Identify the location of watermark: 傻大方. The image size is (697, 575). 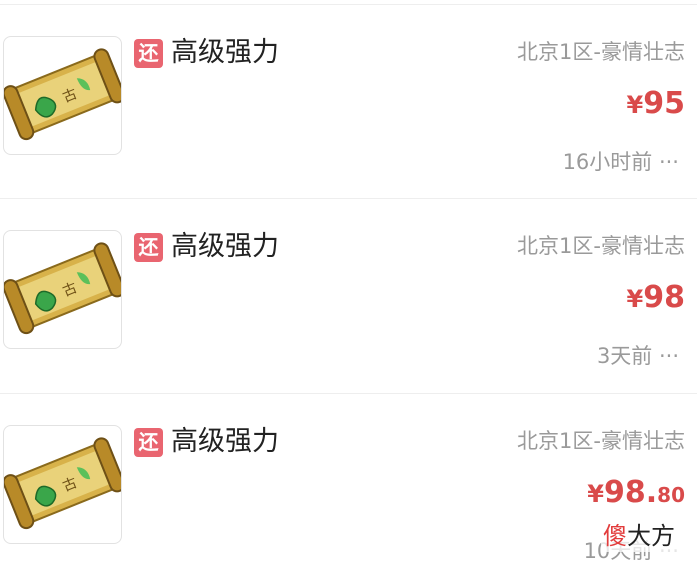
(639, 536).